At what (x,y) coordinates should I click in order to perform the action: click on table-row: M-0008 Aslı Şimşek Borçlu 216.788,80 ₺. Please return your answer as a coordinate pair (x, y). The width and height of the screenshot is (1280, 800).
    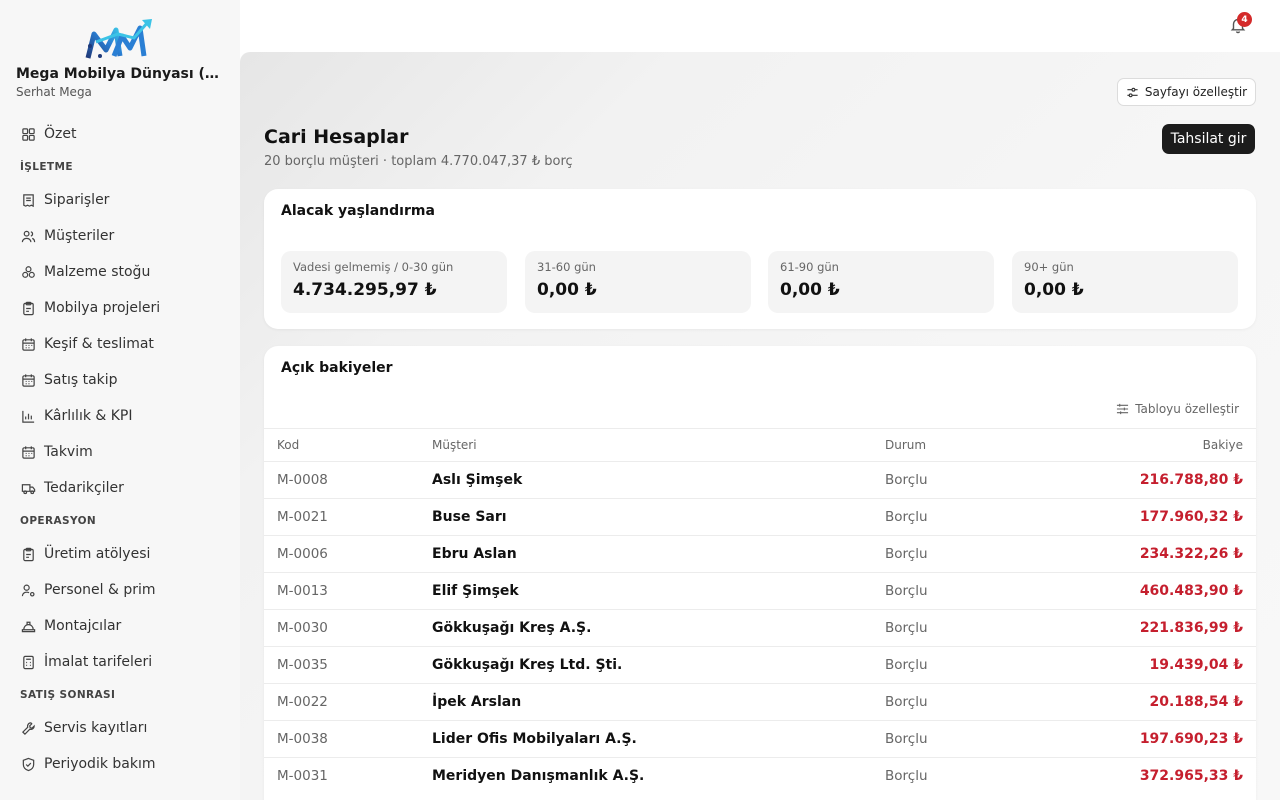
    Looking at the image, I should click on (760, 479).